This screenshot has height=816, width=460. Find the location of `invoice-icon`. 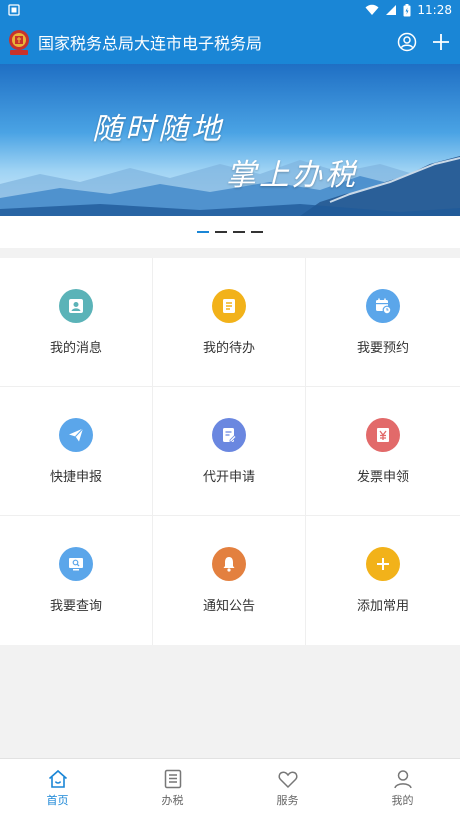

invoice-icon is located at coordinates (383, 434).